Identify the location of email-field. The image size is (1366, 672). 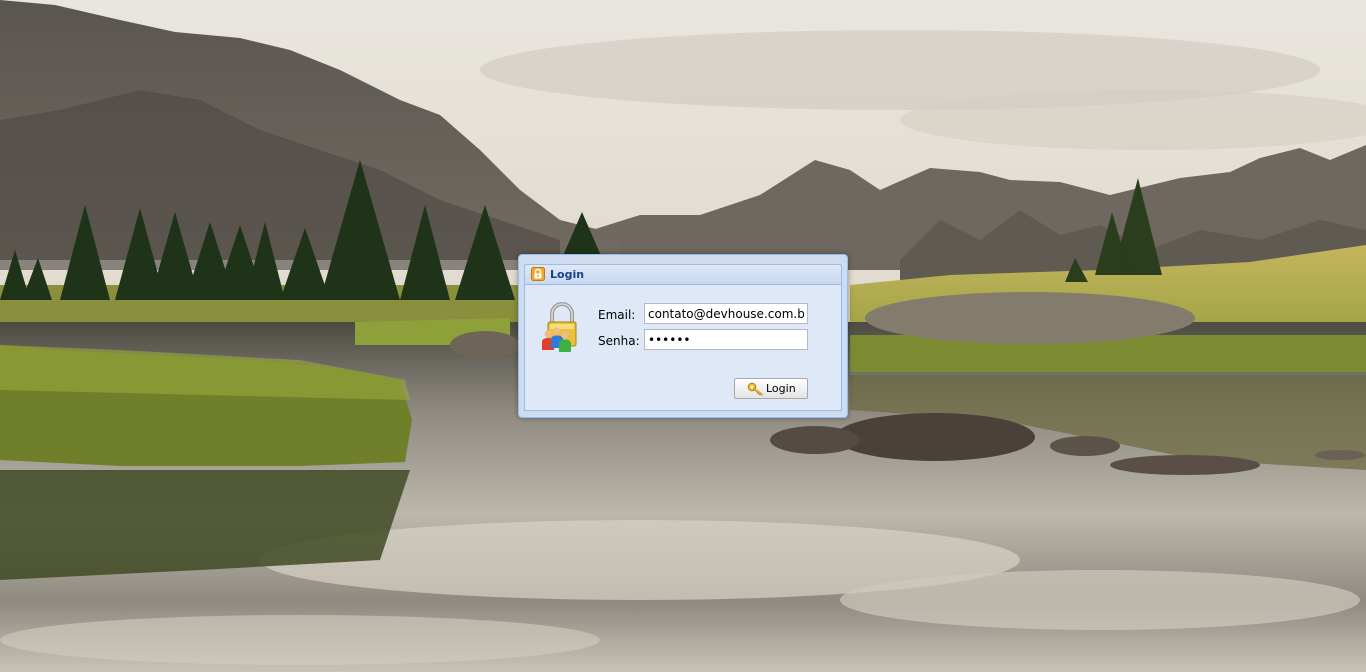
(726, 313).